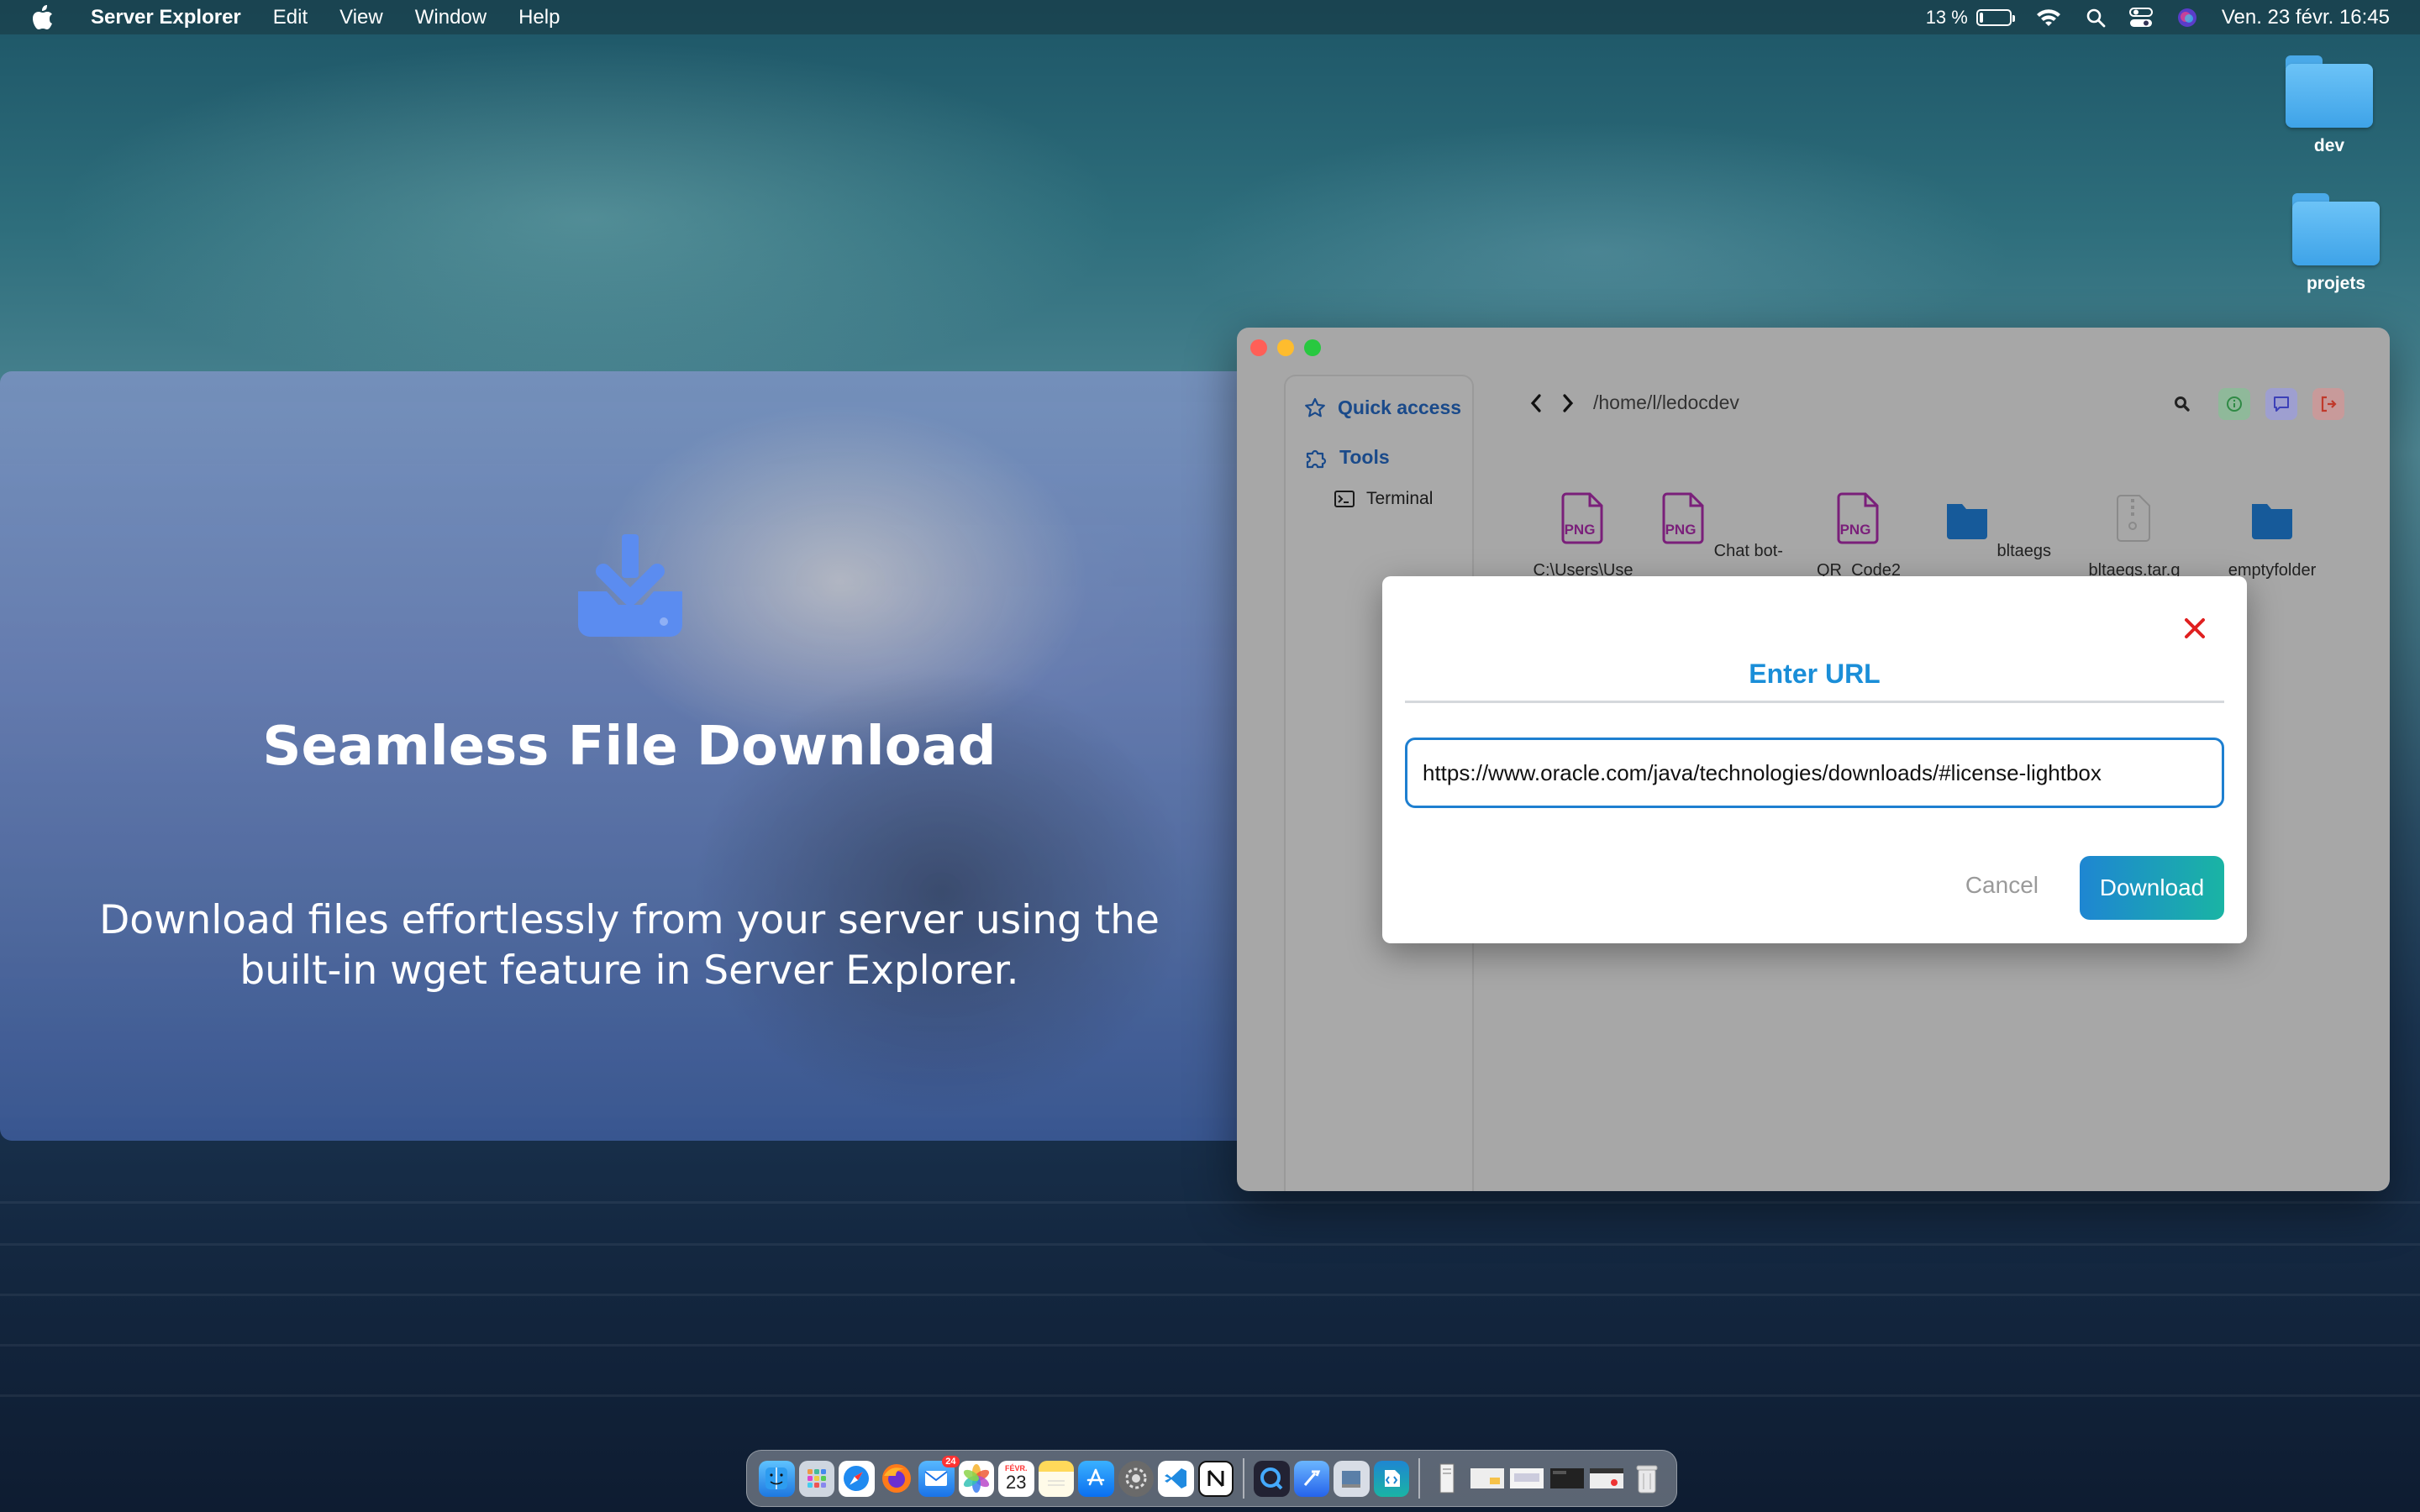 The width and height of the screenshot is (2420, 1512). I want to click on sidebar-item-label: Quick access, so click(1400, 407).